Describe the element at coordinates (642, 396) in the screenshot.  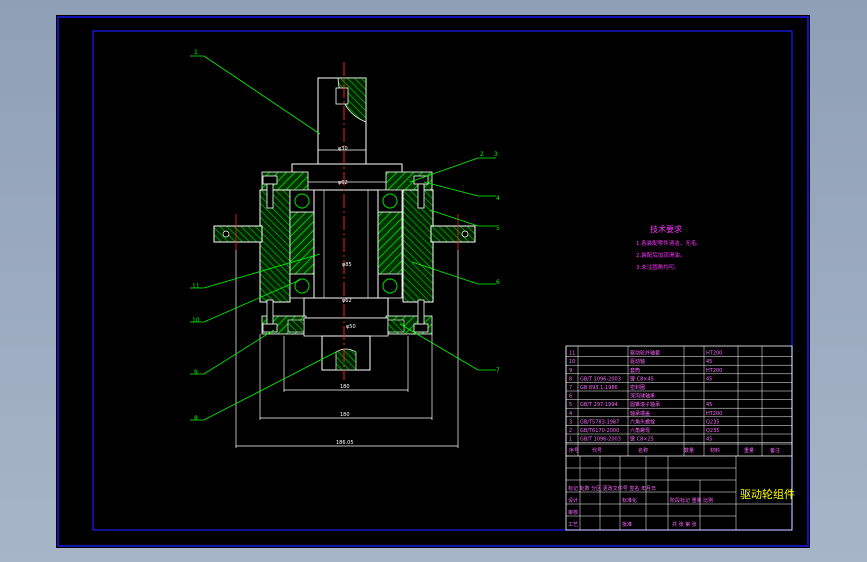
I see `parts-cell-name: 深沟球轴承` at that location.